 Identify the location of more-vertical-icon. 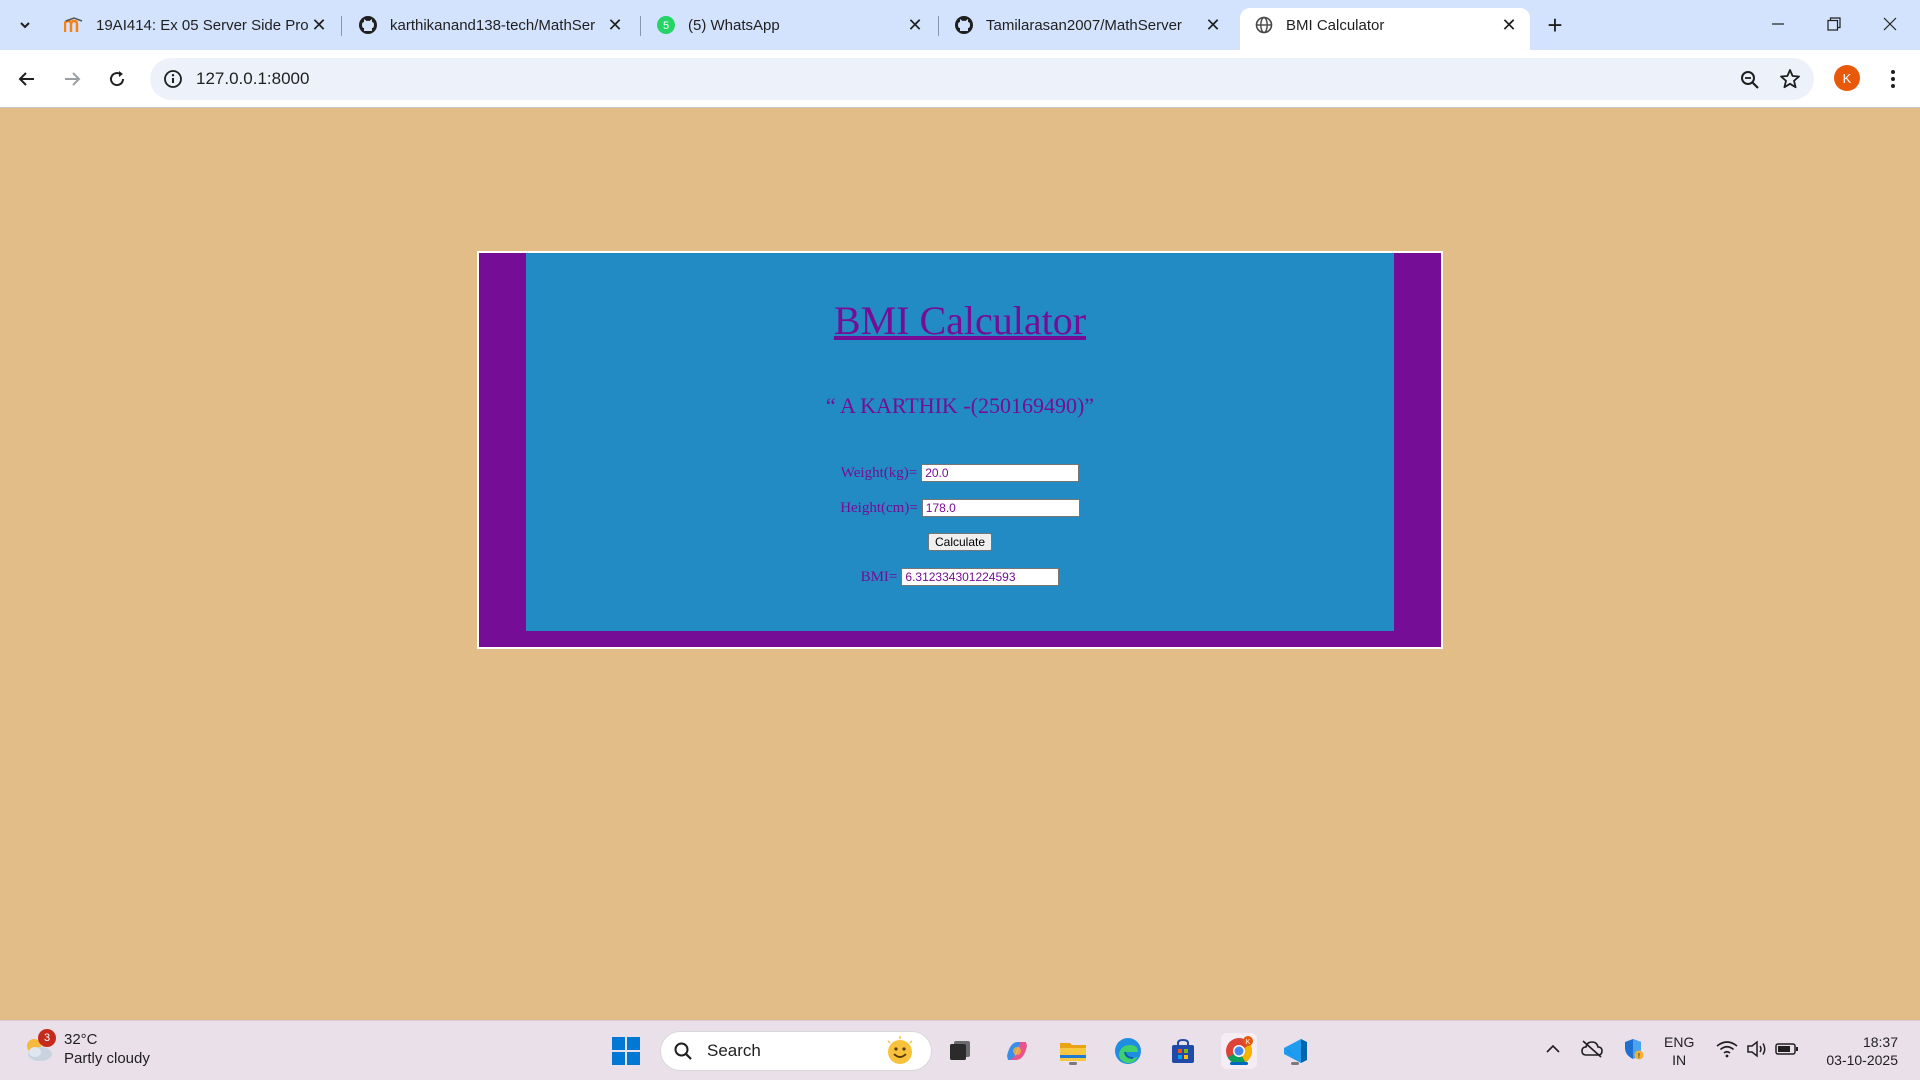
(1893, 79).